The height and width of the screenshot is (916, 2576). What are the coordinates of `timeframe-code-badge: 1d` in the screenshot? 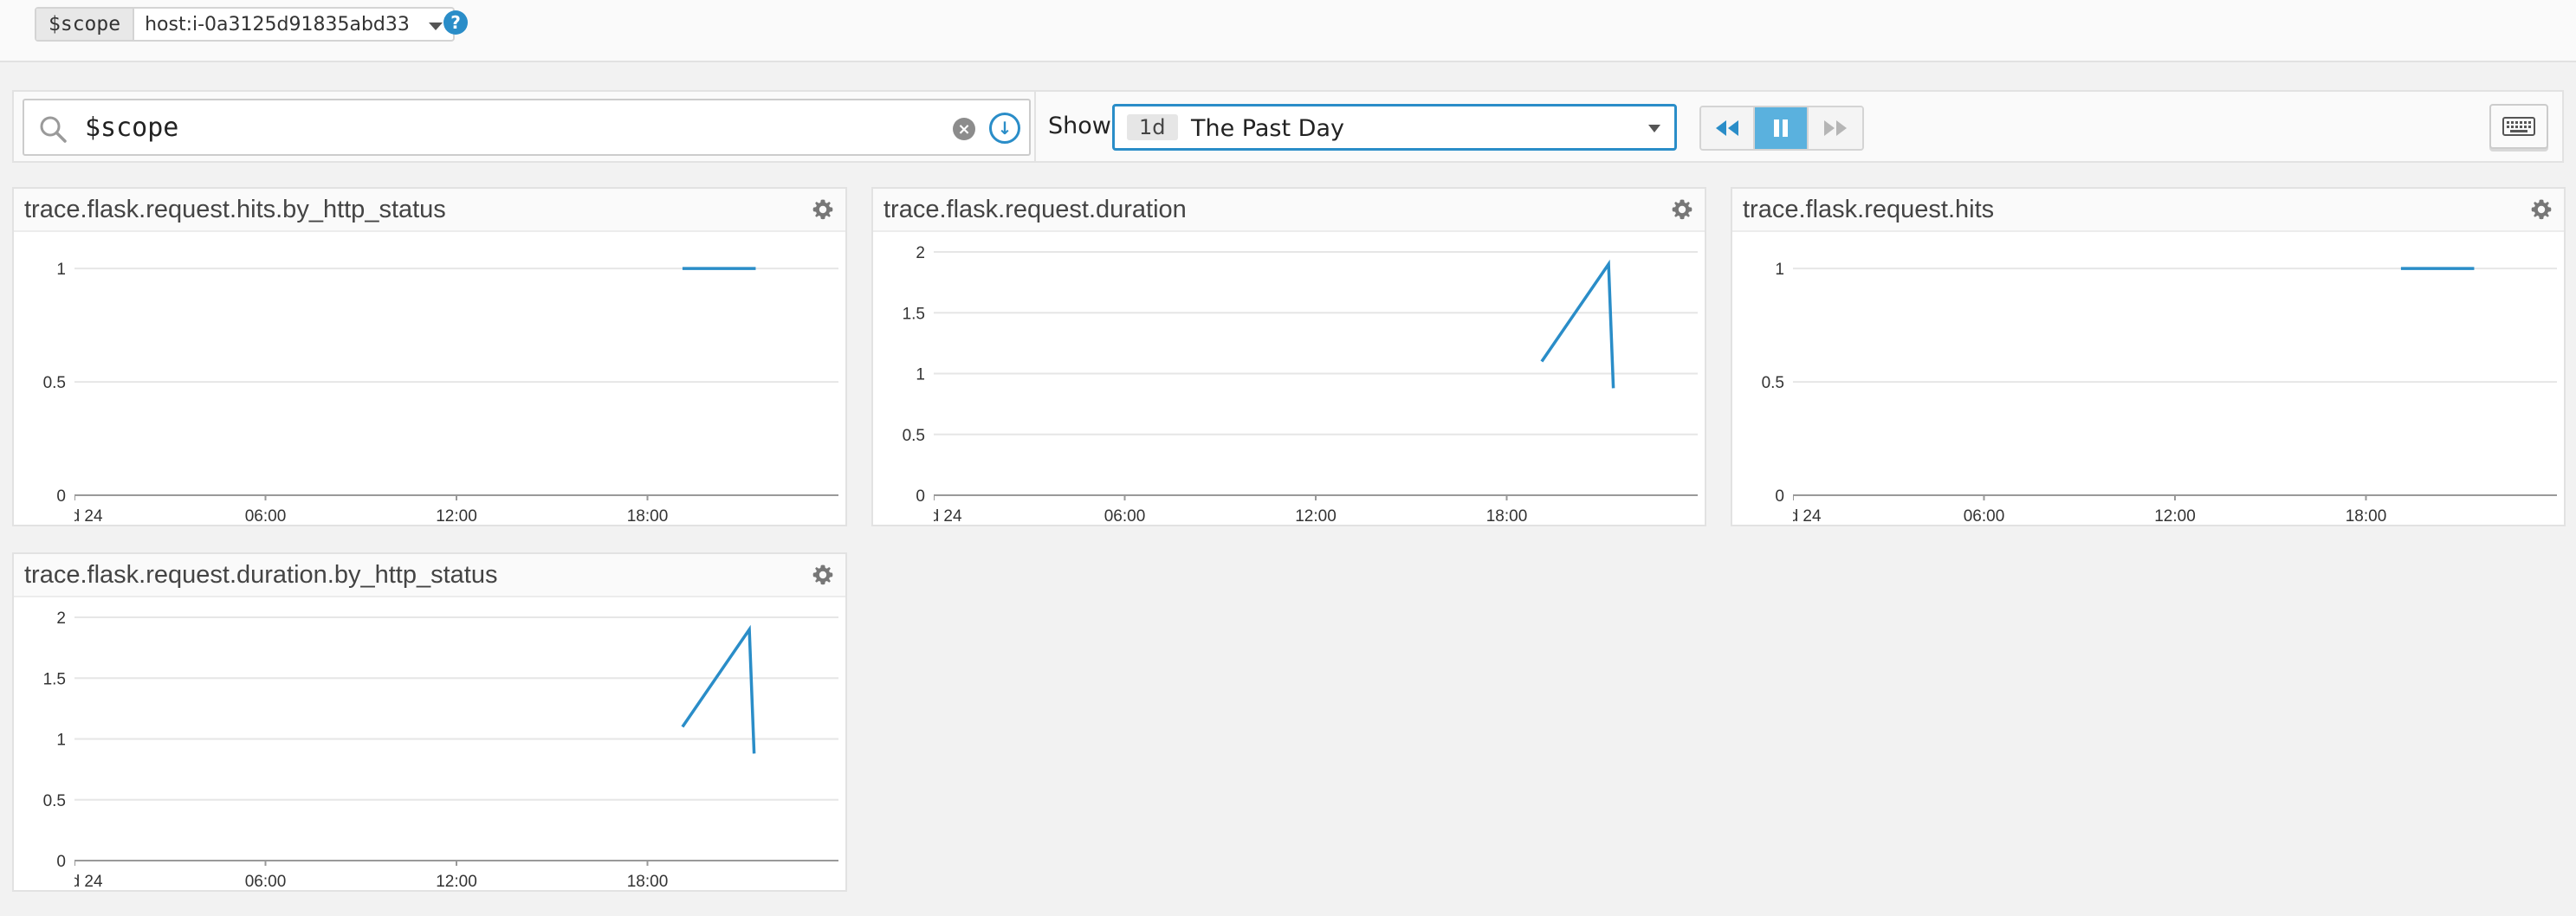 It's located at (1152, 127).